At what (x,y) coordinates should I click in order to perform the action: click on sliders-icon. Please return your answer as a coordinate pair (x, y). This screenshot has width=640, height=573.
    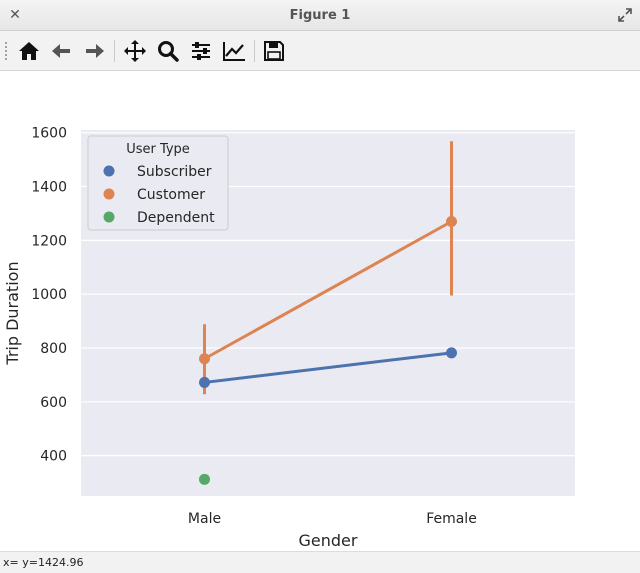
    Looking at the image, I should click on (201, 51).